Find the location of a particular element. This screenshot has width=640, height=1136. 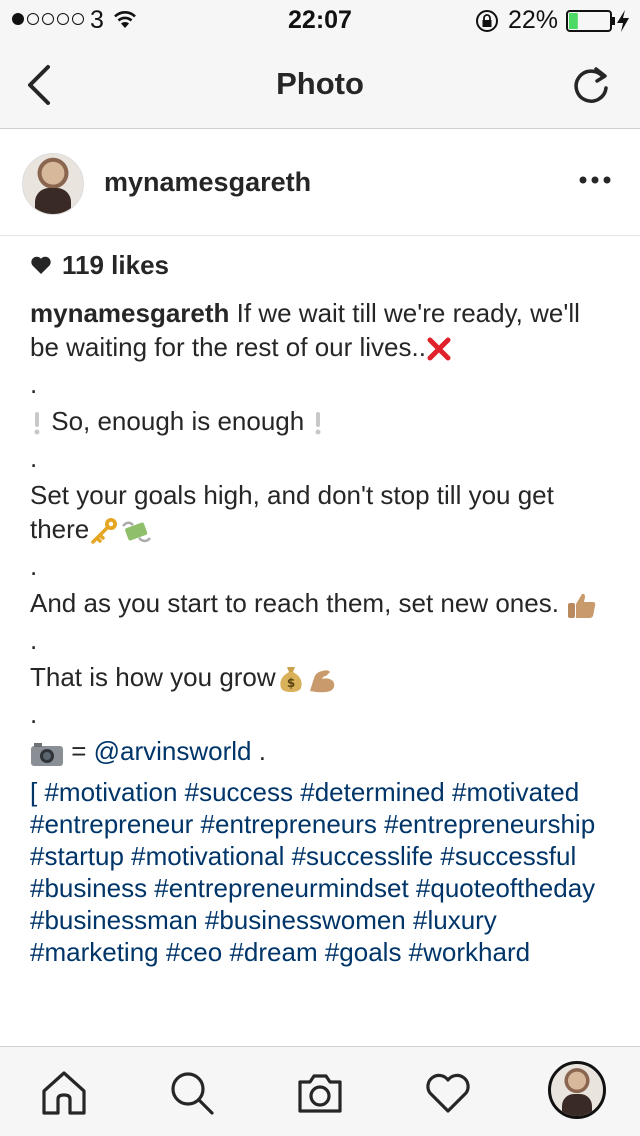

page-title: Photo is located at coordinates (320, 83).